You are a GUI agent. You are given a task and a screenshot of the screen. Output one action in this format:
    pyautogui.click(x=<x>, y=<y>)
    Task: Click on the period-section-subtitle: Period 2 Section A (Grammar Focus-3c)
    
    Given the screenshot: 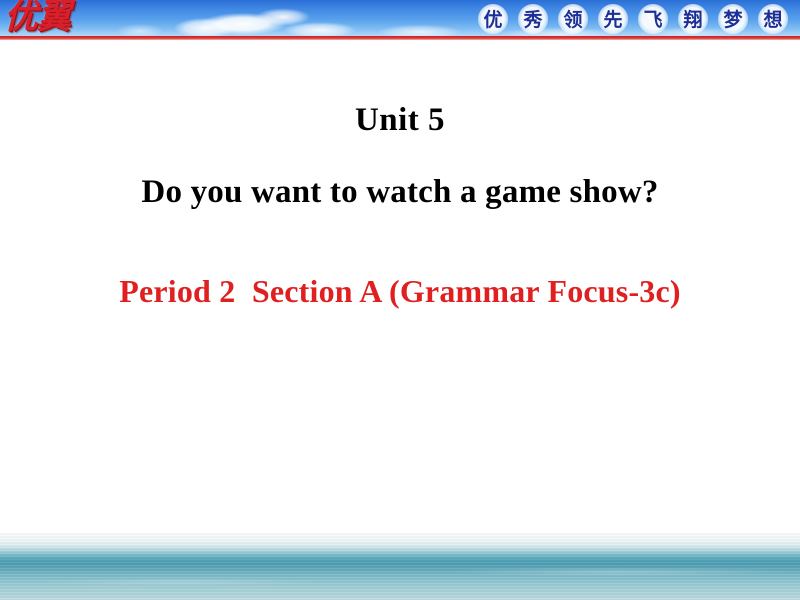 What is the action you would take?
    pyautogui.click(x=400, y=291)
    